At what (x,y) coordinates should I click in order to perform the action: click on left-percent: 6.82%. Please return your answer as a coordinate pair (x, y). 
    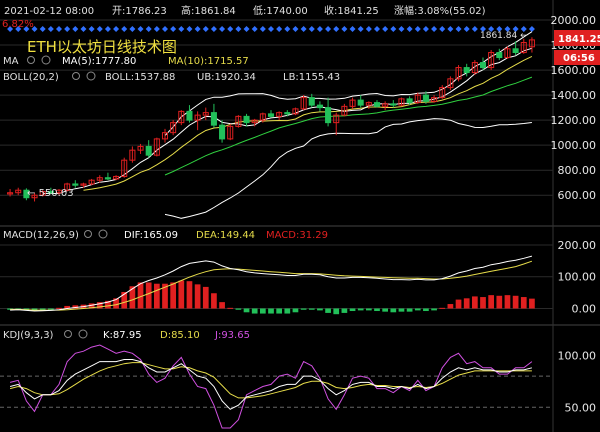
    Looking at the image, I should click on (18, 24).